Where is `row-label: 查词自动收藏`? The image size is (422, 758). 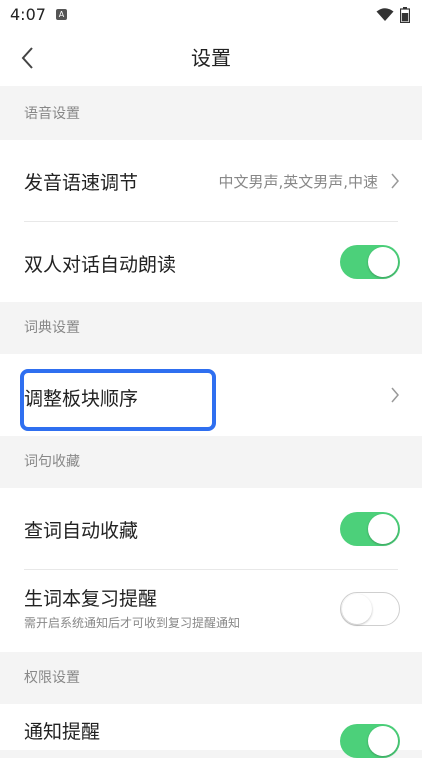 row-label: 查词自动收藏 is located at coordinates (81, 531).